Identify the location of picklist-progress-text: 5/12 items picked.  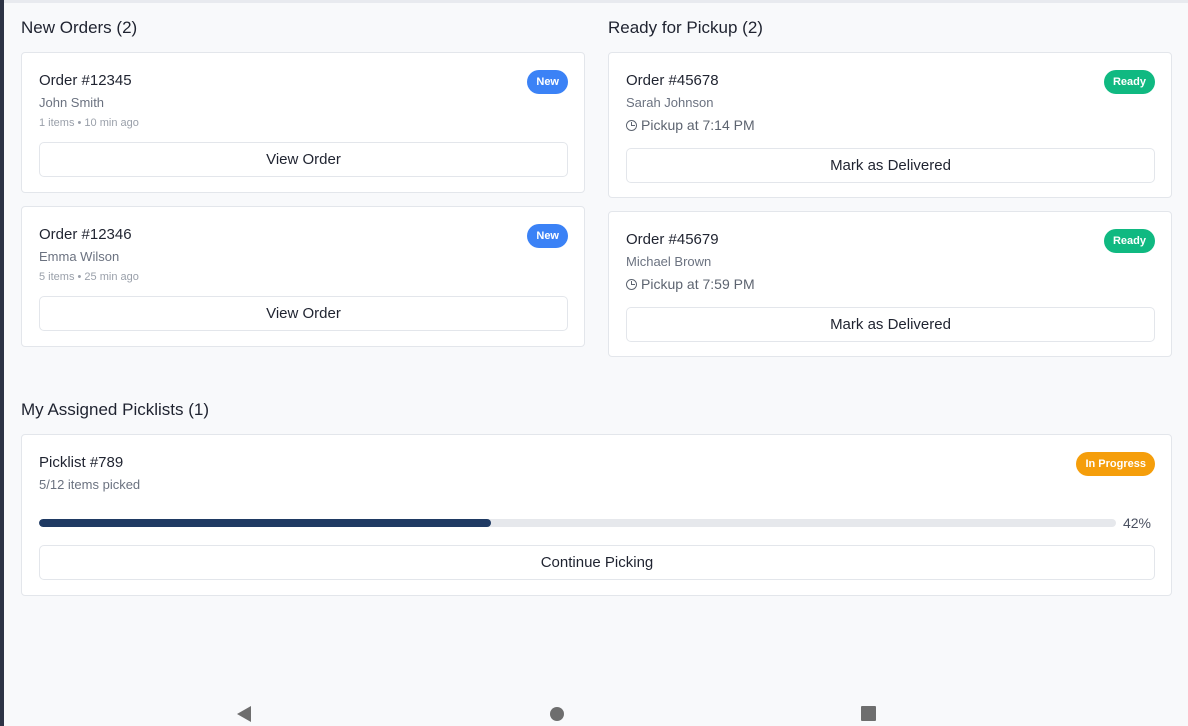
(90, 484).